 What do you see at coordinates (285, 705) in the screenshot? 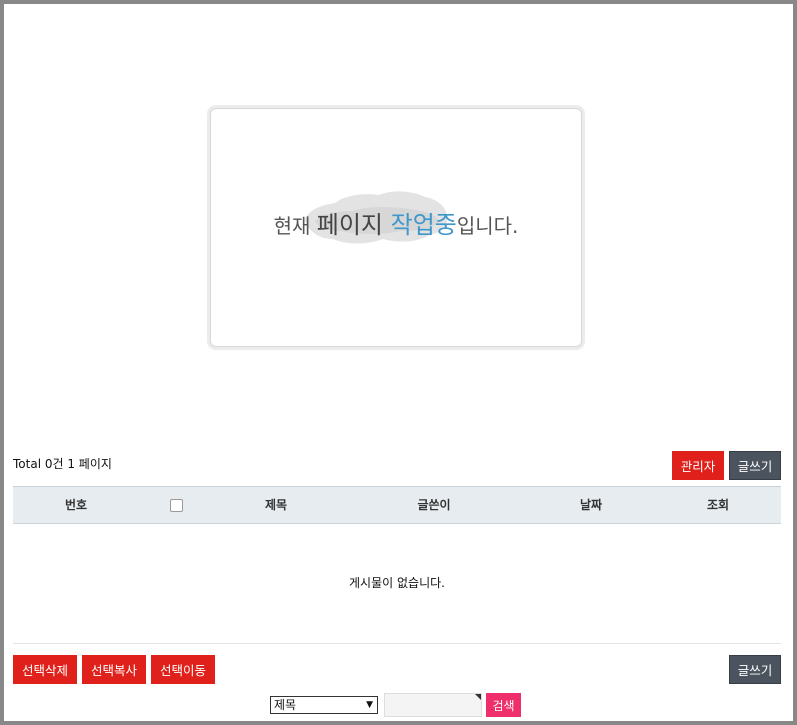
I see `search-field-value: 제목` at bounding box center [285, 705].